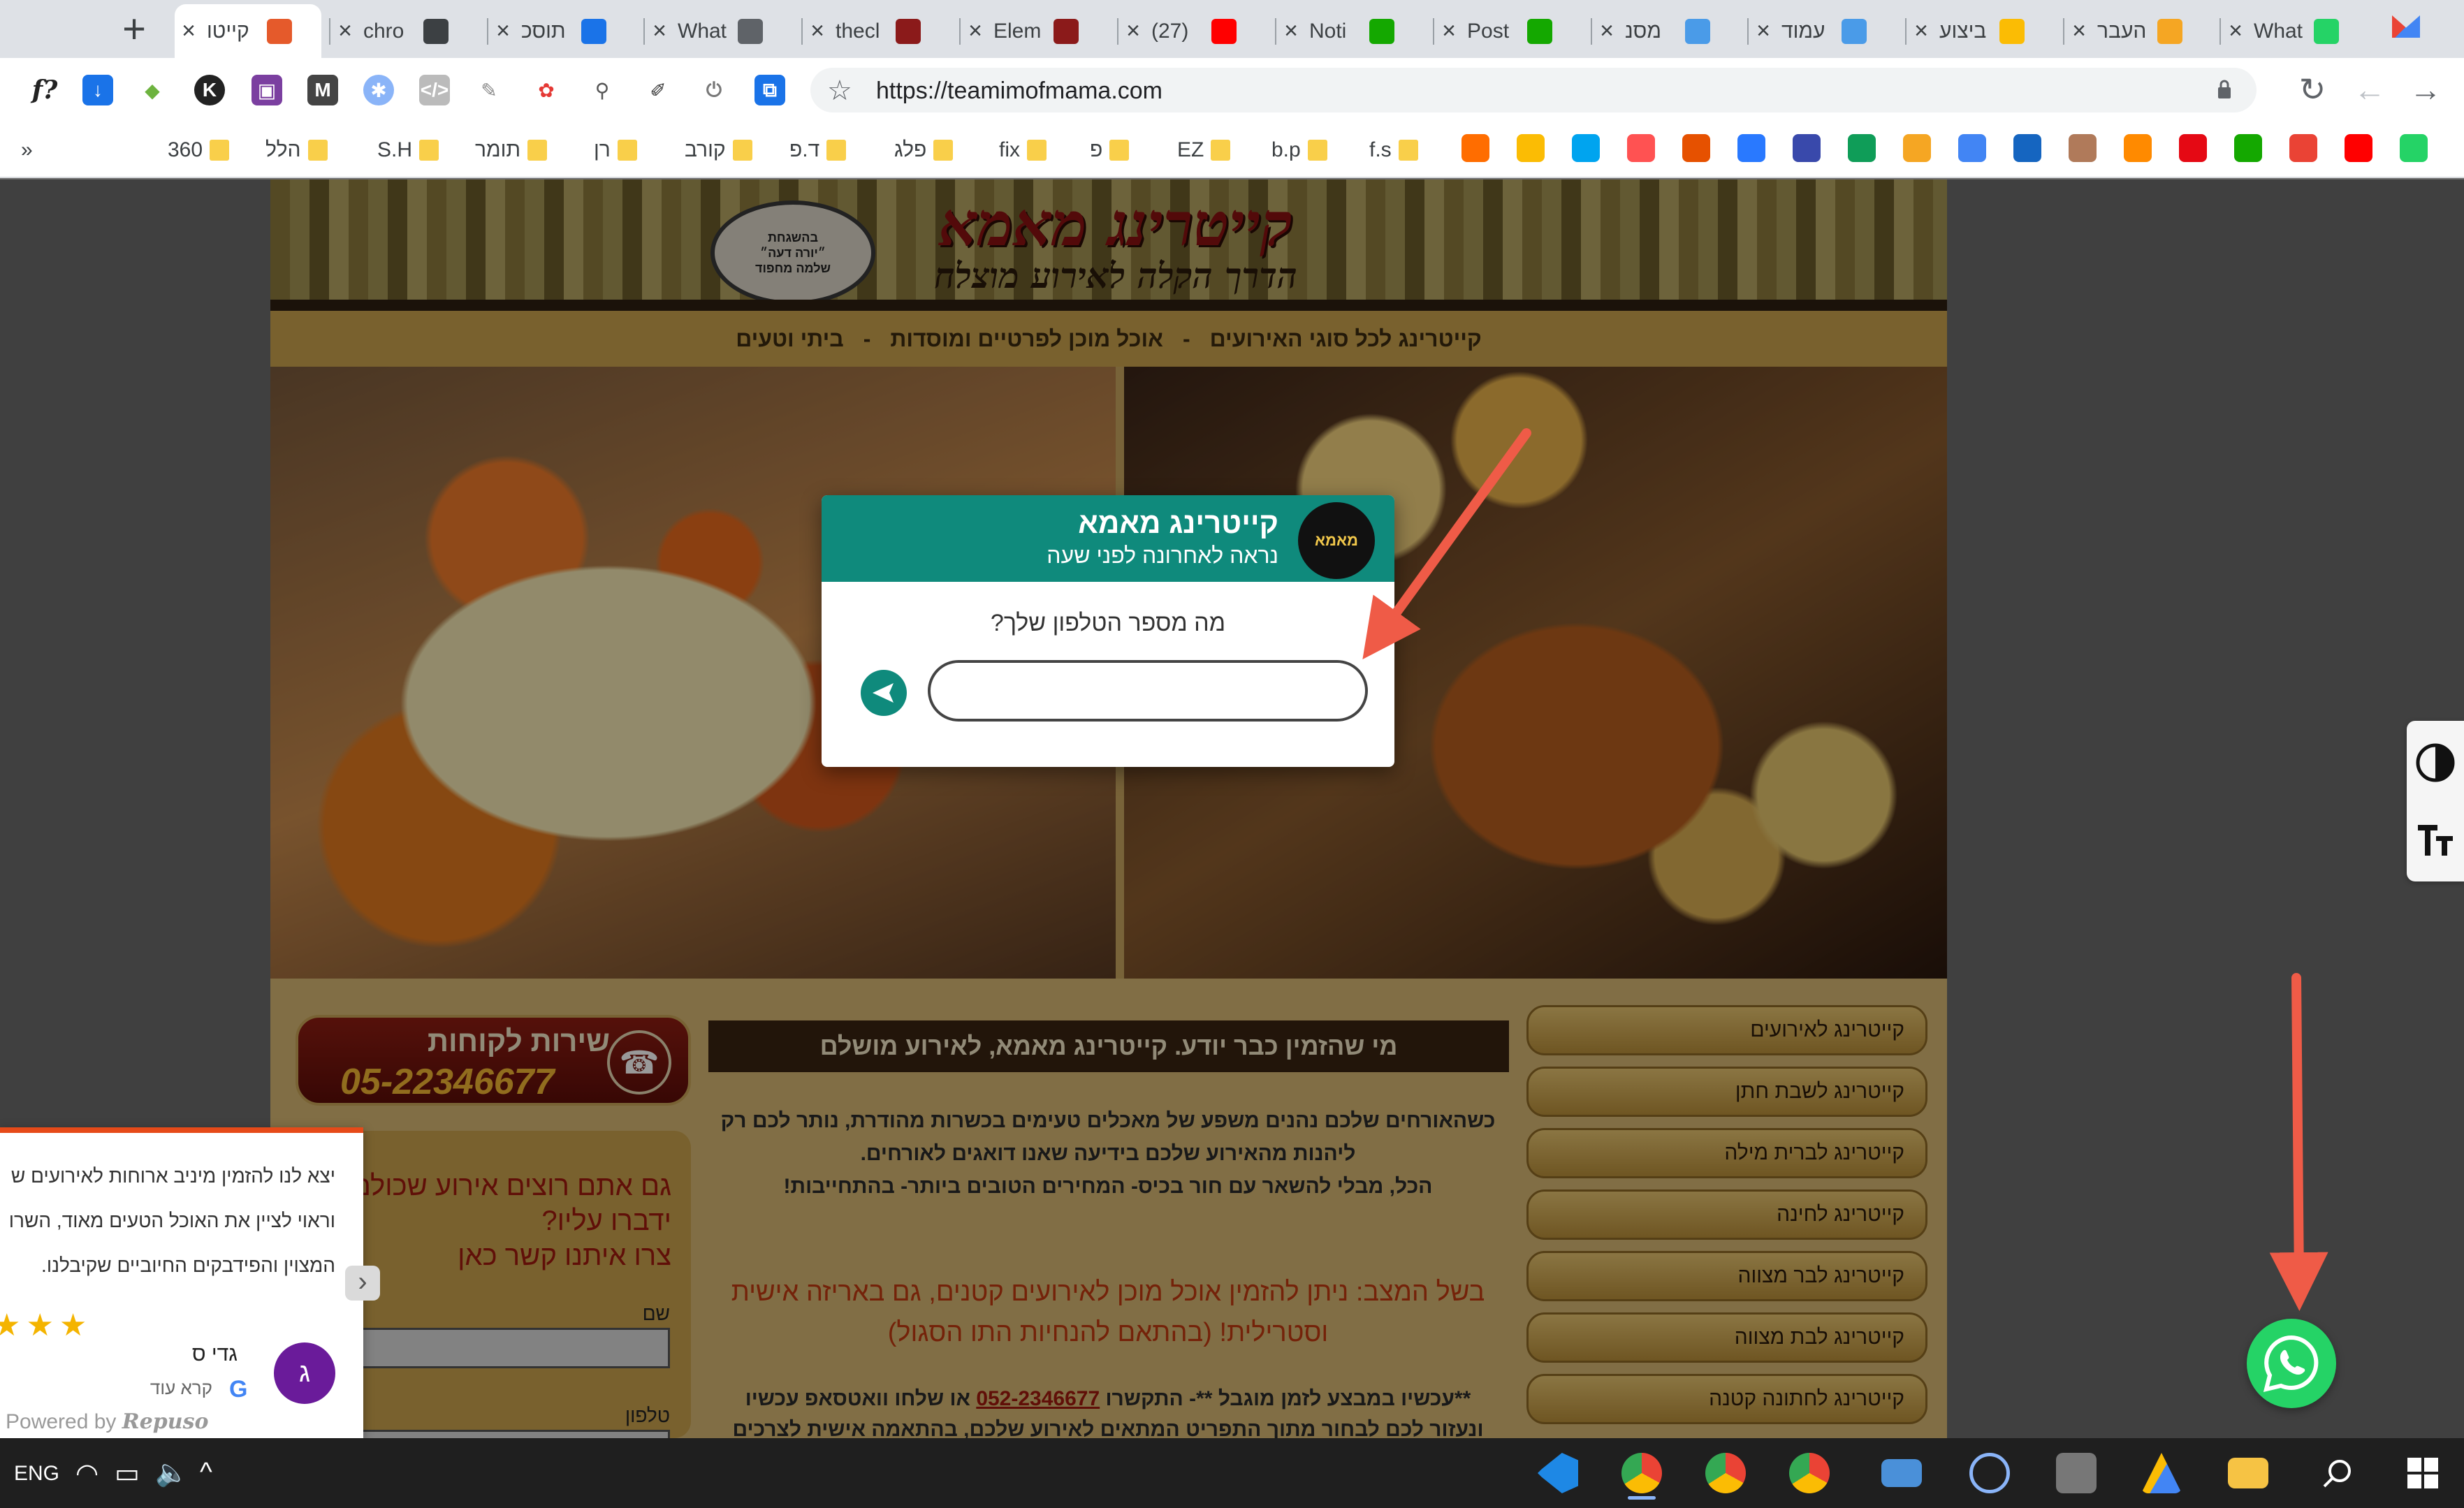 The width and height of the screenshot is (2464, 1508). Describe the element at coordinates (1725, 1474) in the screenshot. I see `chrome-profile-taskbar-icon` at that location.